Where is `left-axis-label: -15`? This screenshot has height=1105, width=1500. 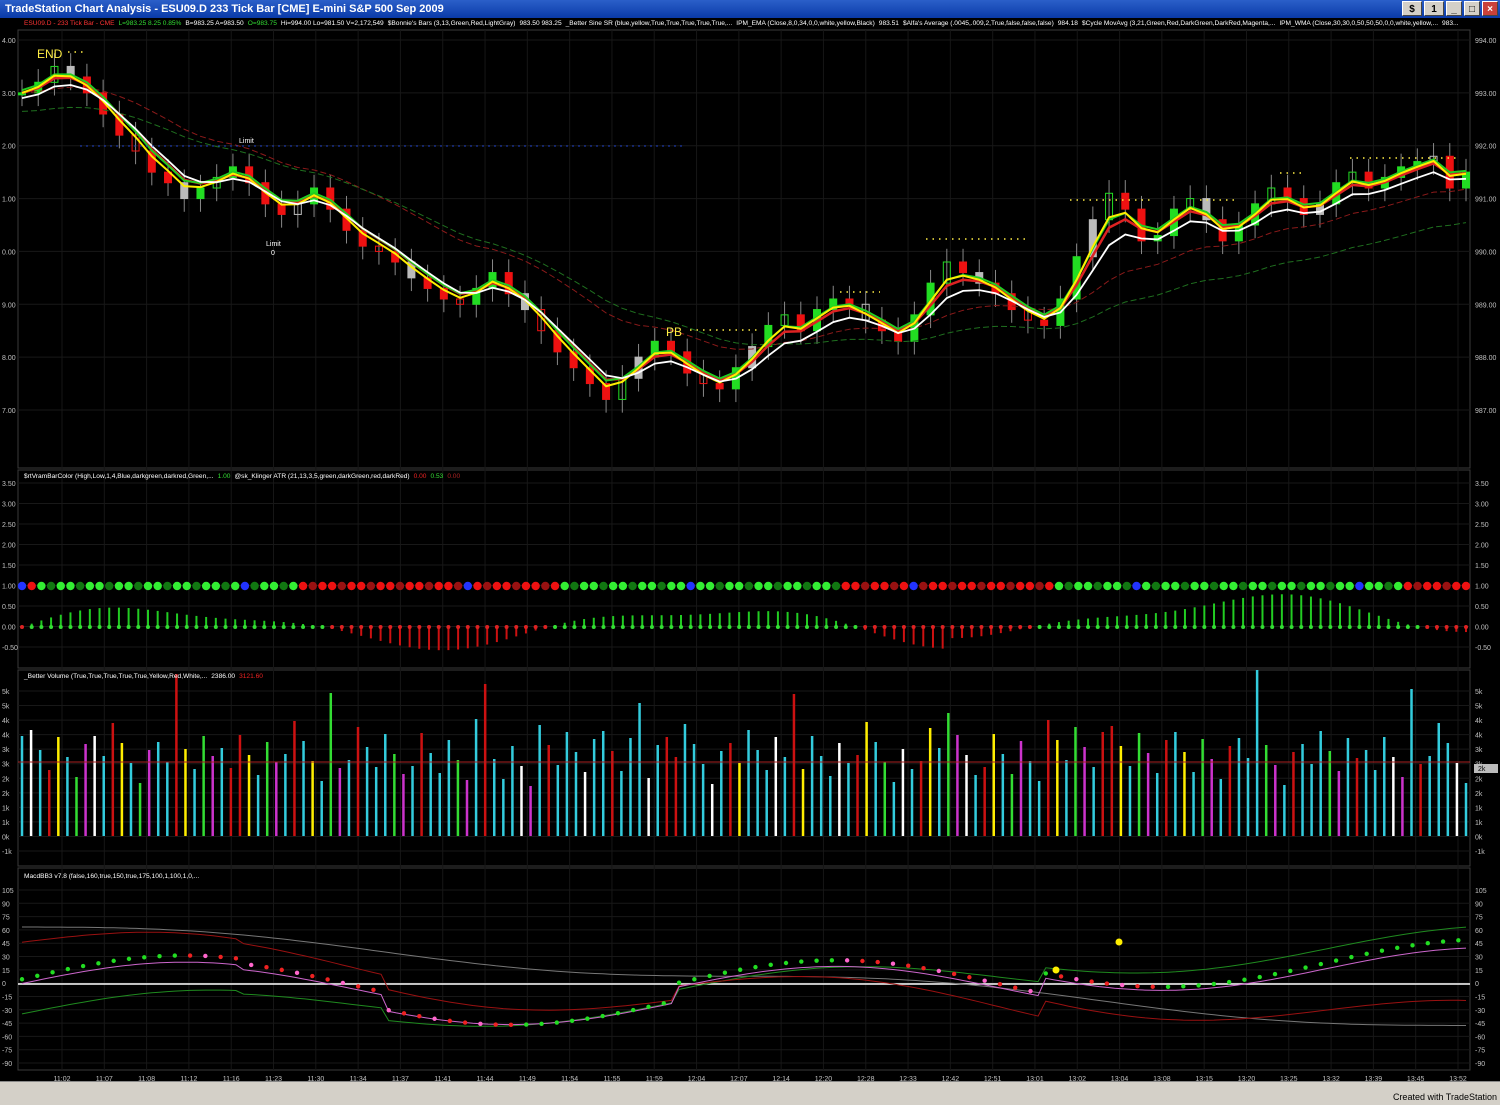 left-axis-label: -15 is located at coordinates (7, 997).